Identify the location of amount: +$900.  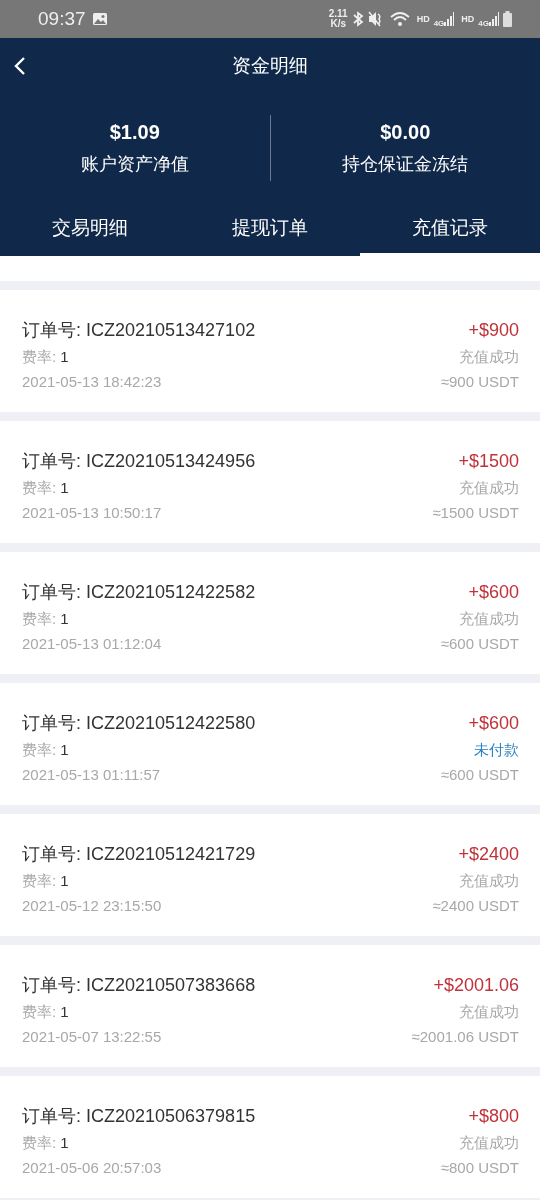
(493, 330).